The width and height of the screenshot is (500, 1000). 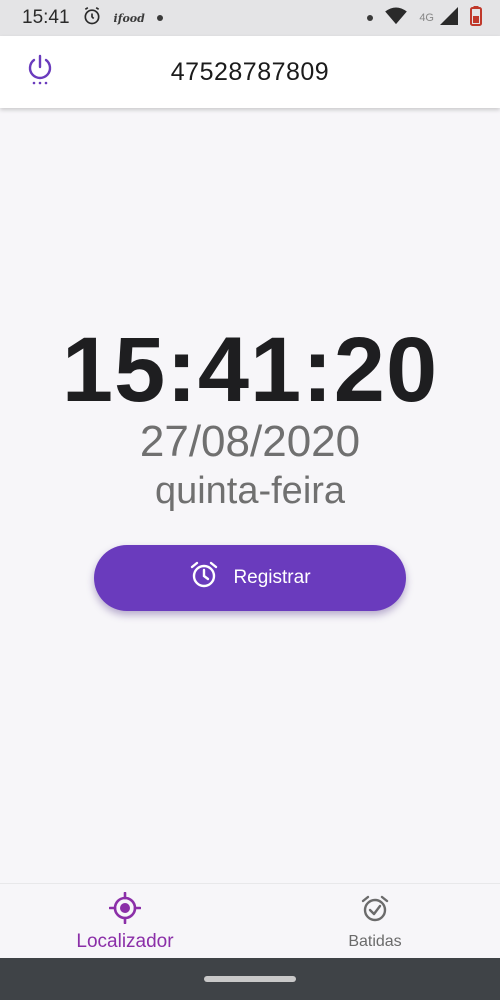 I want to click on nav-item-batidas: Batidas, so click(x=375, y=921).